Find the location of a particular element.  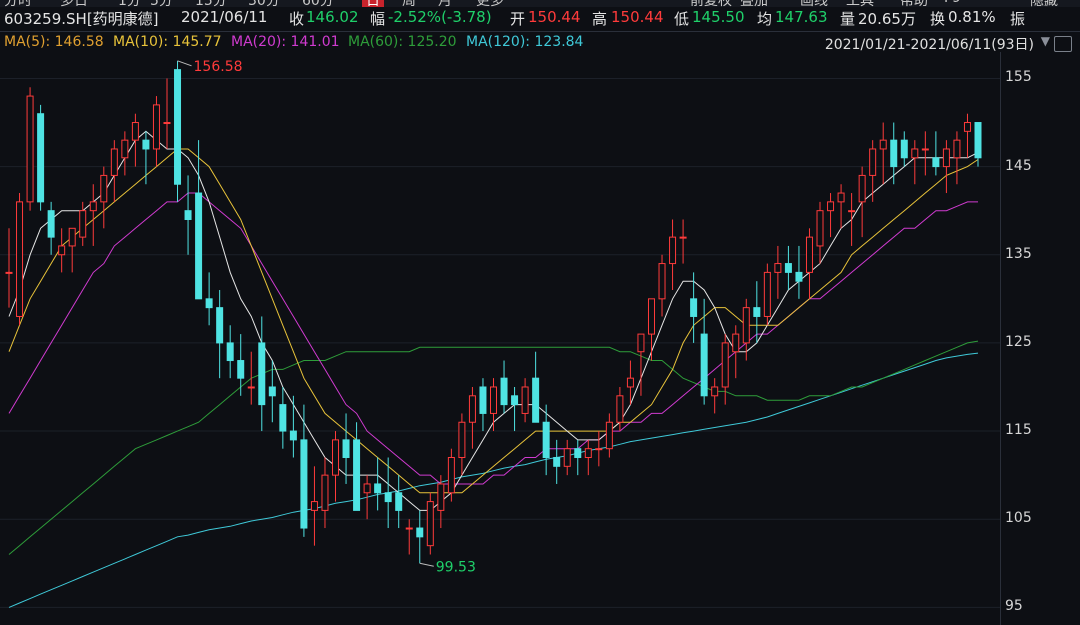

high-label: 高 is located at coordinates (600, 19).